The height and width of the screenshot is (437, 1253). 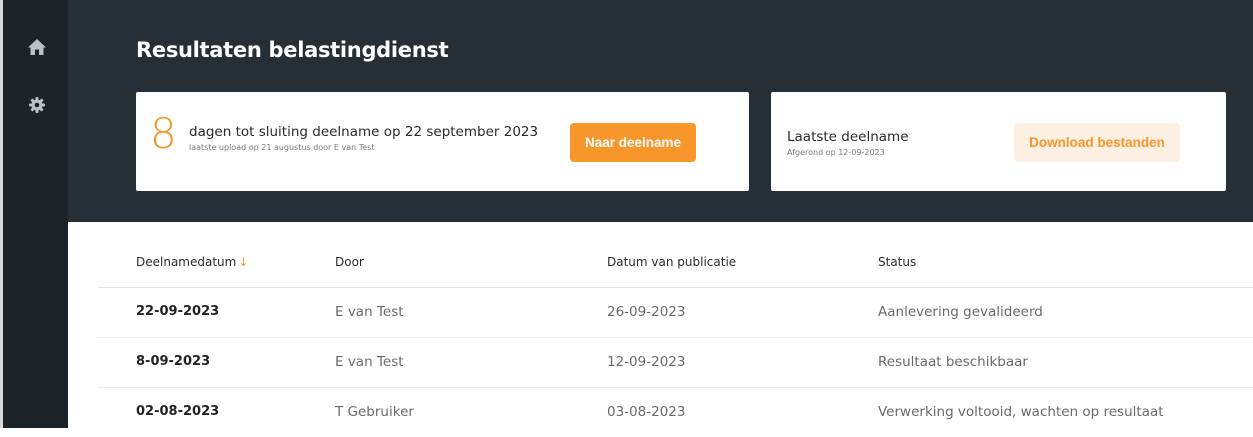 What do you see at coordinates (37, 105) in the screenshot?
I see `gear-icon` at bounding box center [37, 105].